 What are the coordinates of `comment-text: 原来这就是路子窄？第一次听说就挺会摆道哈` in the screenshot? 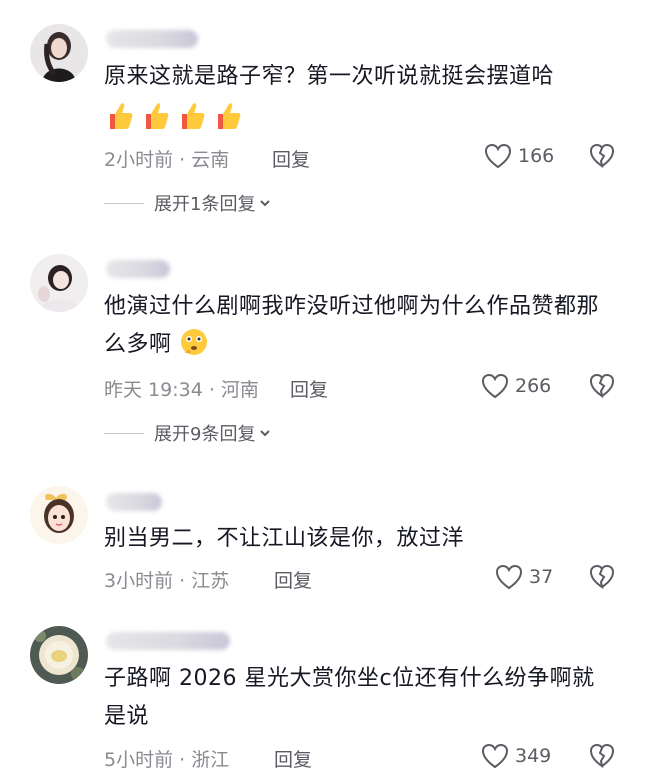 It's located at (329, 76).